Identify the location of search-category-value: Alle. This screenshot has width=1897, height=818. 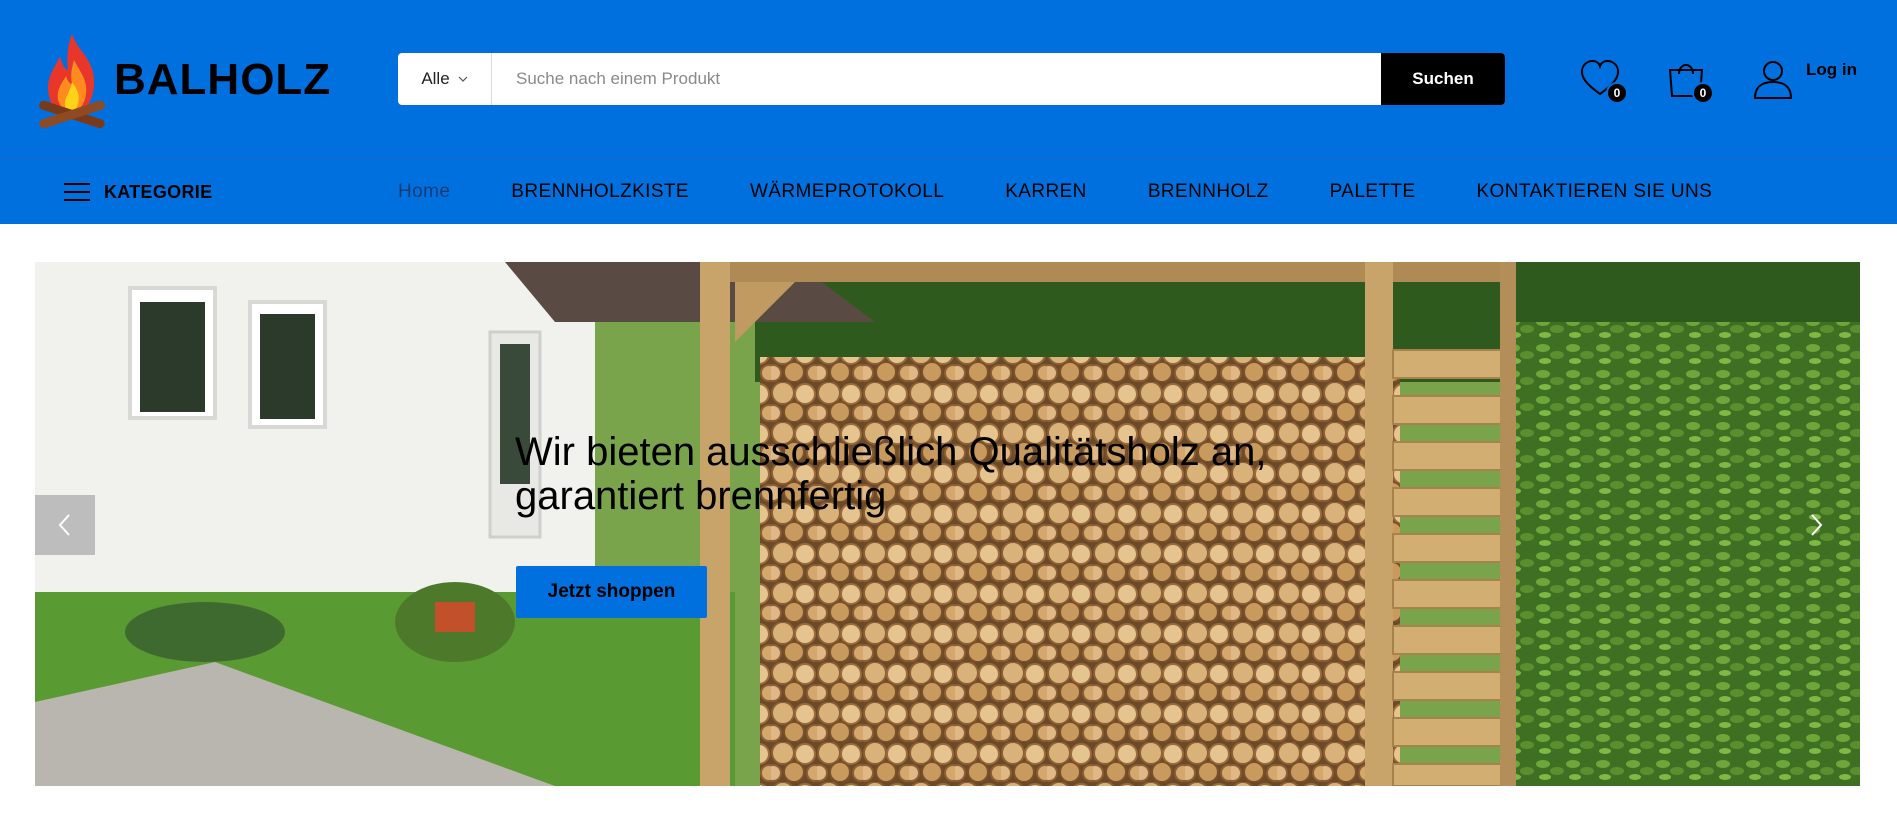
(435, 78).